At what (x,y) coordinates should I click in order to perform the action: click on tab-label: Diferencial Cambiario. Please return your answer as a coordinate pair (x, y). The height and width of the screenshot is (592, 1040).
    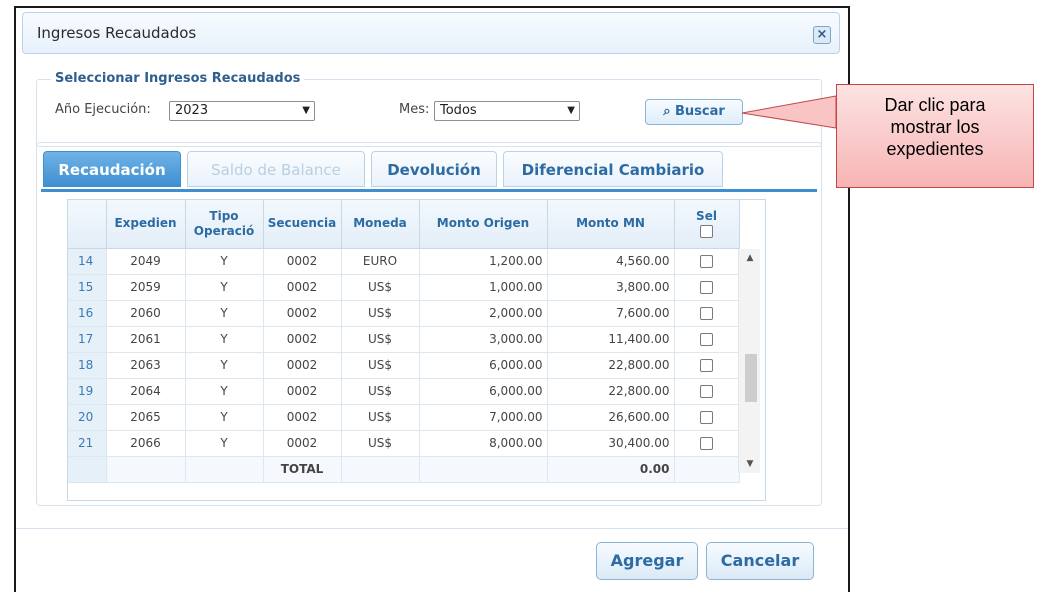
    Looking at the image, I should click on (613, 170).